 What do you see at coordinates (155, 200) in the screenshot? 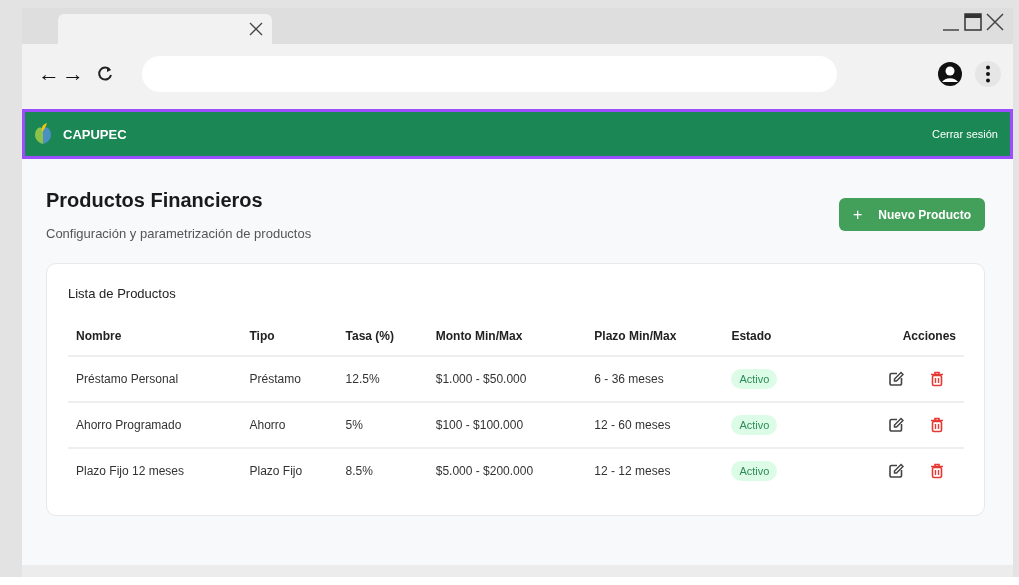
I see `page-title: Productos Financieros` at bounding box center [155, 200].